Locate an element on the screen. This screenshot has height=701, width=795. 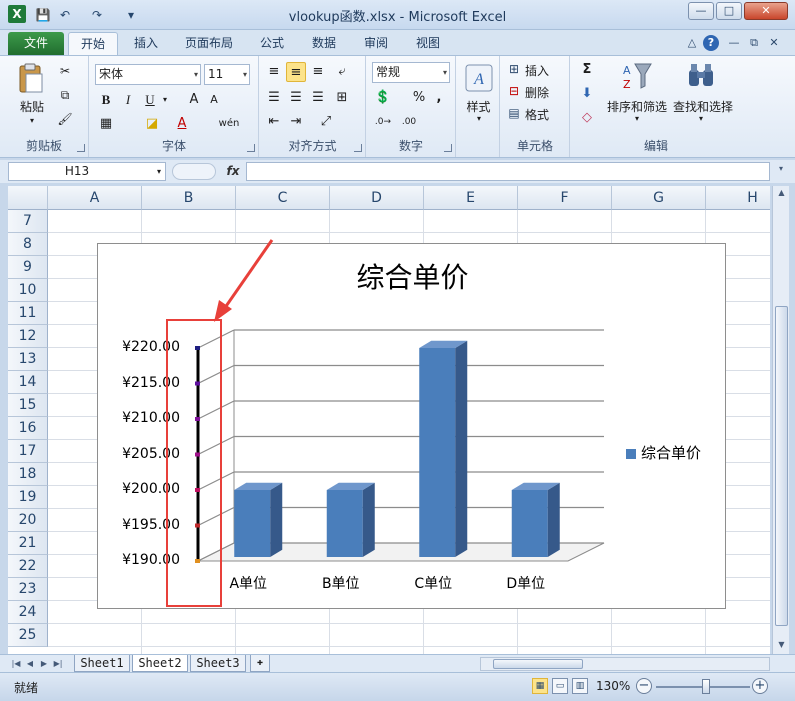
row-header: 22 is located at coordinates (28, 566).